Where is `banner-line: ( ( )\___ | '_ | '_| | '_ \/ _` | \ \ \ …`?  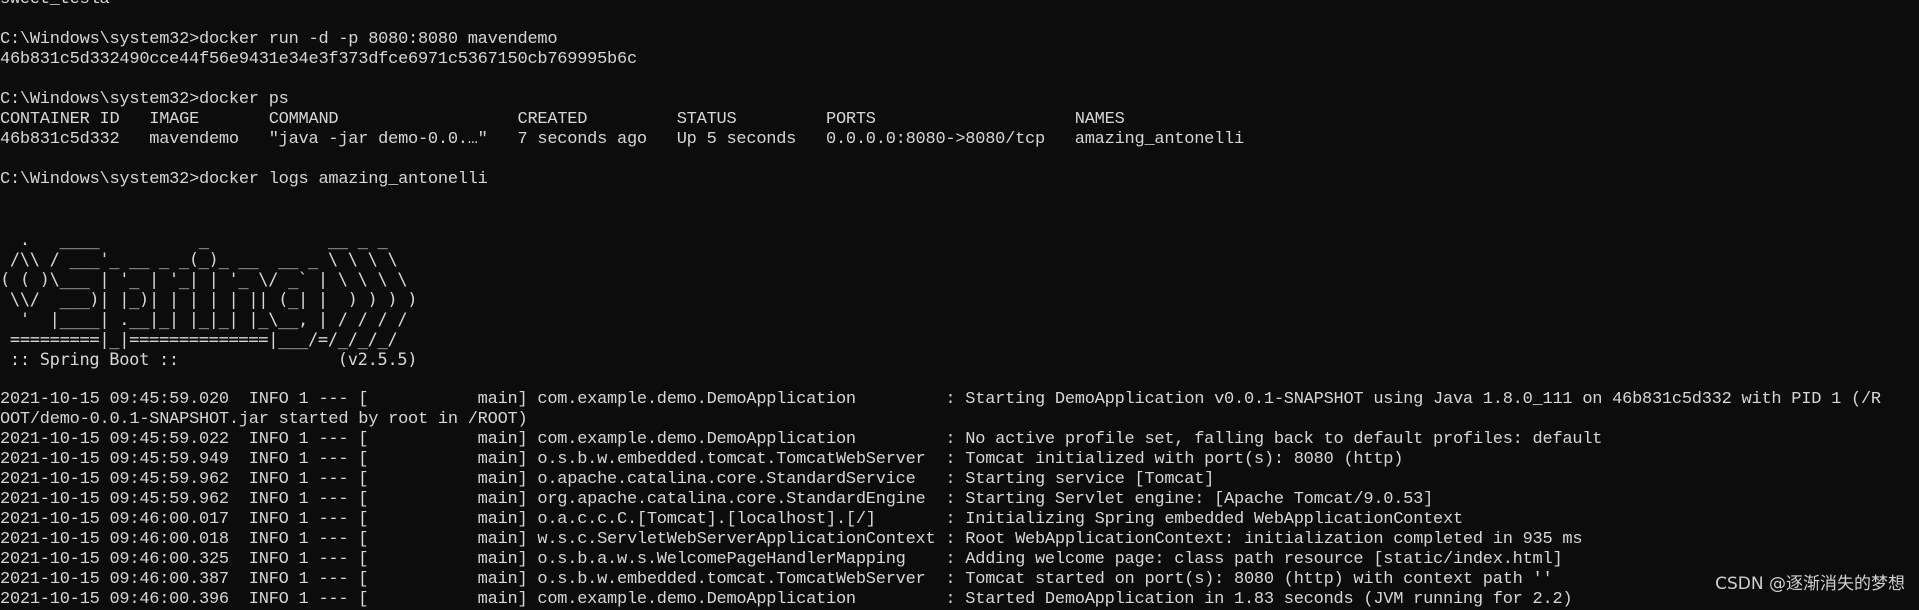 banner-line: ( ( )\___ | '_ | '_| | '_ \/ _` | \ \ \ … is located at coordinates (204, 280).